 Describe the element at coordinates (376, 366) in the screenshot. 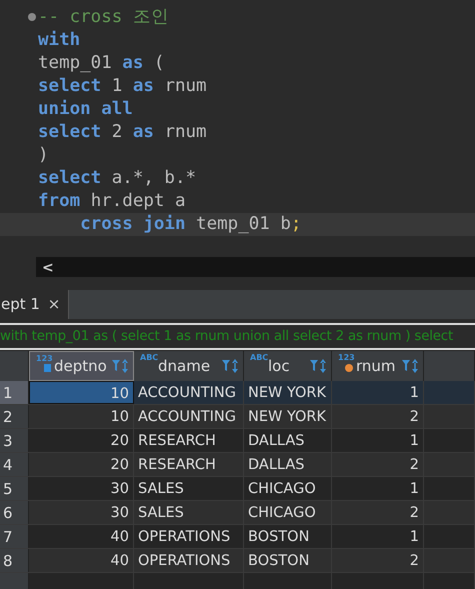

I see `column-name: rnum` at that location.